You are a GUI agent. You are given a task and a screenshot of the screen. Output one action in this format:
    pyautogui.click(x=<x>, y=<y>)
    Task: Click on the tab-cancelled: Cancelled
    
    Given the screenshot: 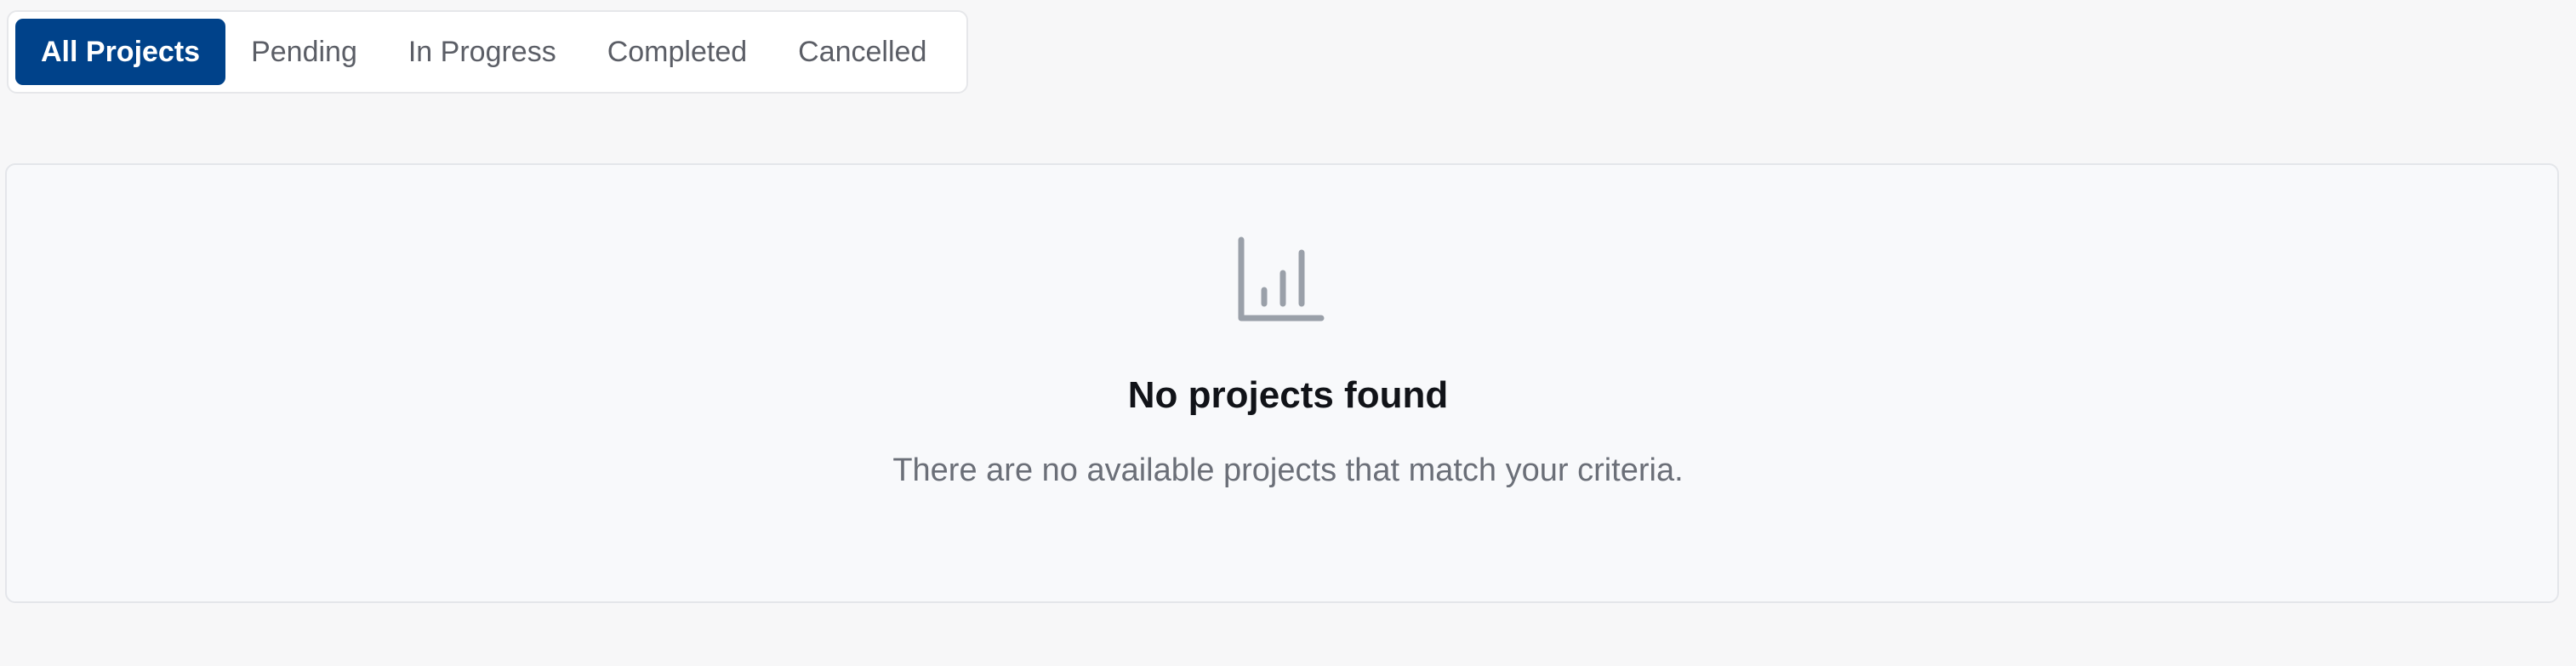 What is the action you would take?
    pyautogui.click(x=862, y=52)
    